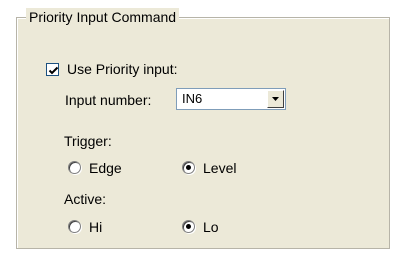  Describe the element at coordinates (122, 69) in the screenshot. I see `use-priority-label: Use Priority input:` at that location.